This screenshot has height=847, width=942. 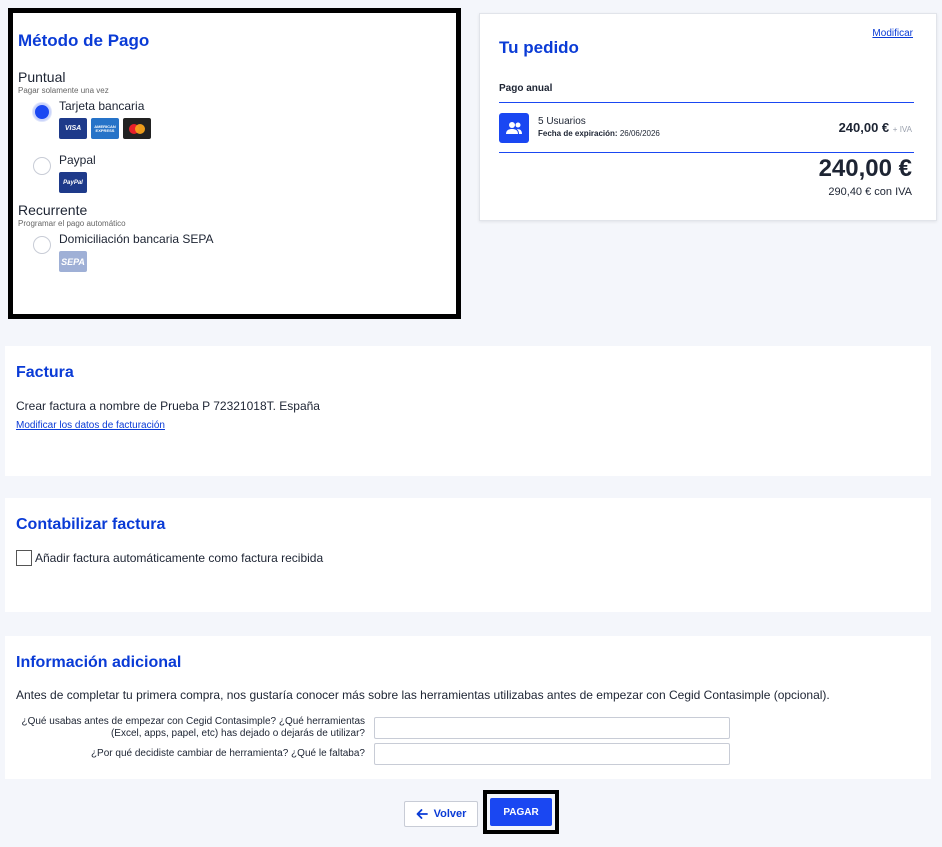 What do you see at coordinates (242, 176) in the screenshot?
I see `payment-option-paypal: Paypal PayPal` at bounding box center [242, 176].